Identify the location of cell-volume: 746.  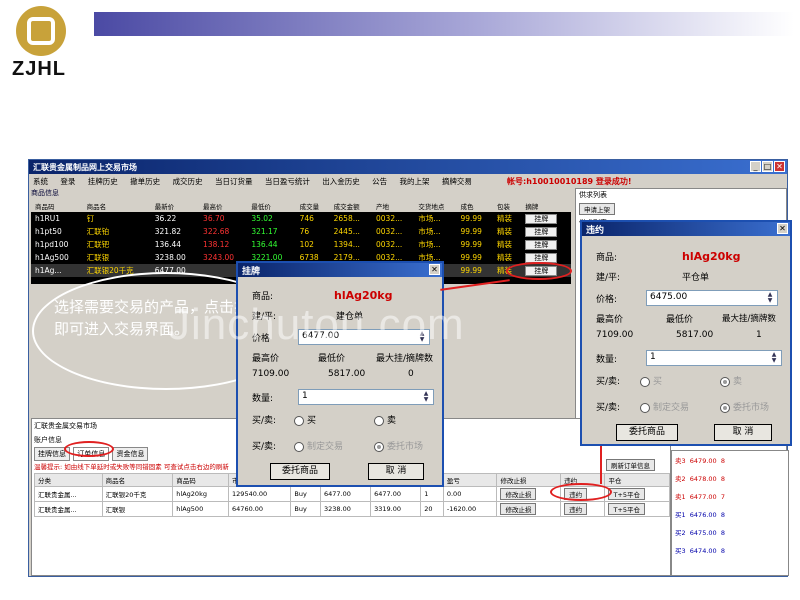
(306, 218).